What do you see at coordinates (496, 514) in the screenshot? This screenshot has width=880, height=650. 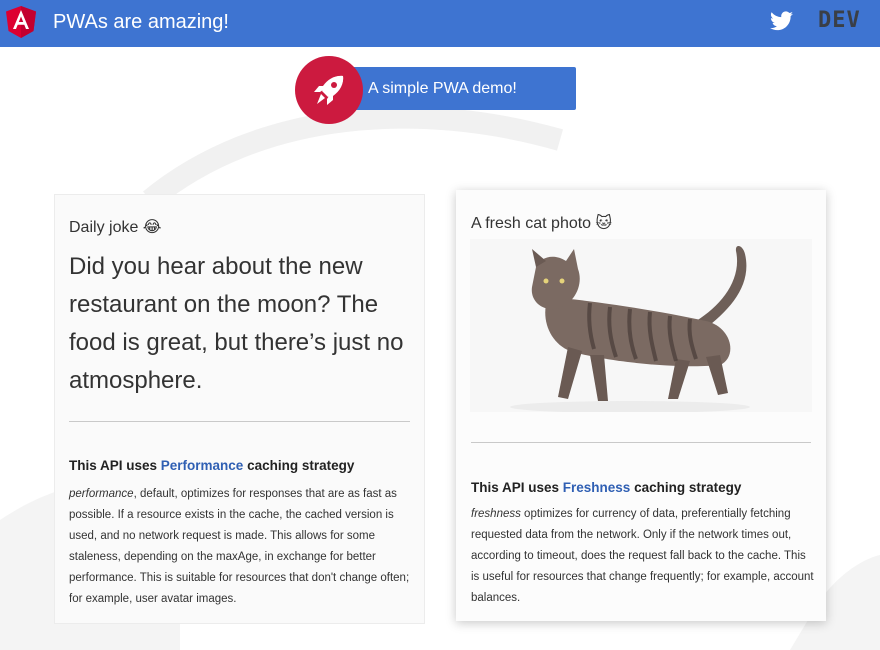 I see `strategy-term: freshness` at bounding box center [496, 514].